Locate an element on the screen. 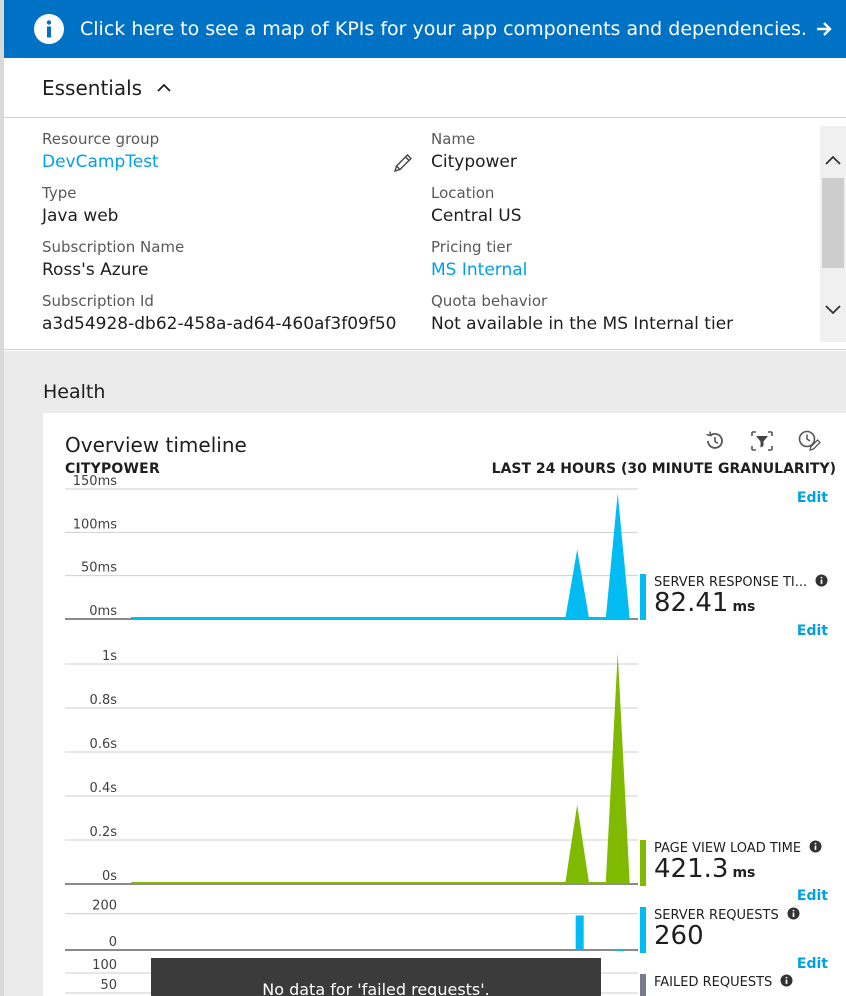  name-value: Citypower is located at coordinates (474, 162).